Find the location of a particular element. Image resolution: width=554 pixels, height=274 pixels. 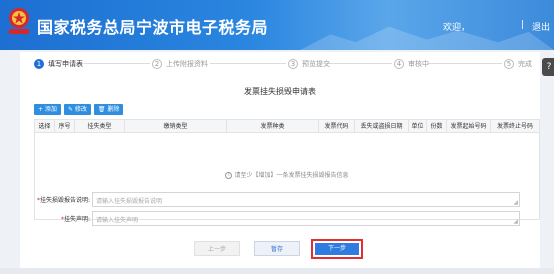

reason-label: *挂失损毁报告说明: is located at coordinates (63, 200).